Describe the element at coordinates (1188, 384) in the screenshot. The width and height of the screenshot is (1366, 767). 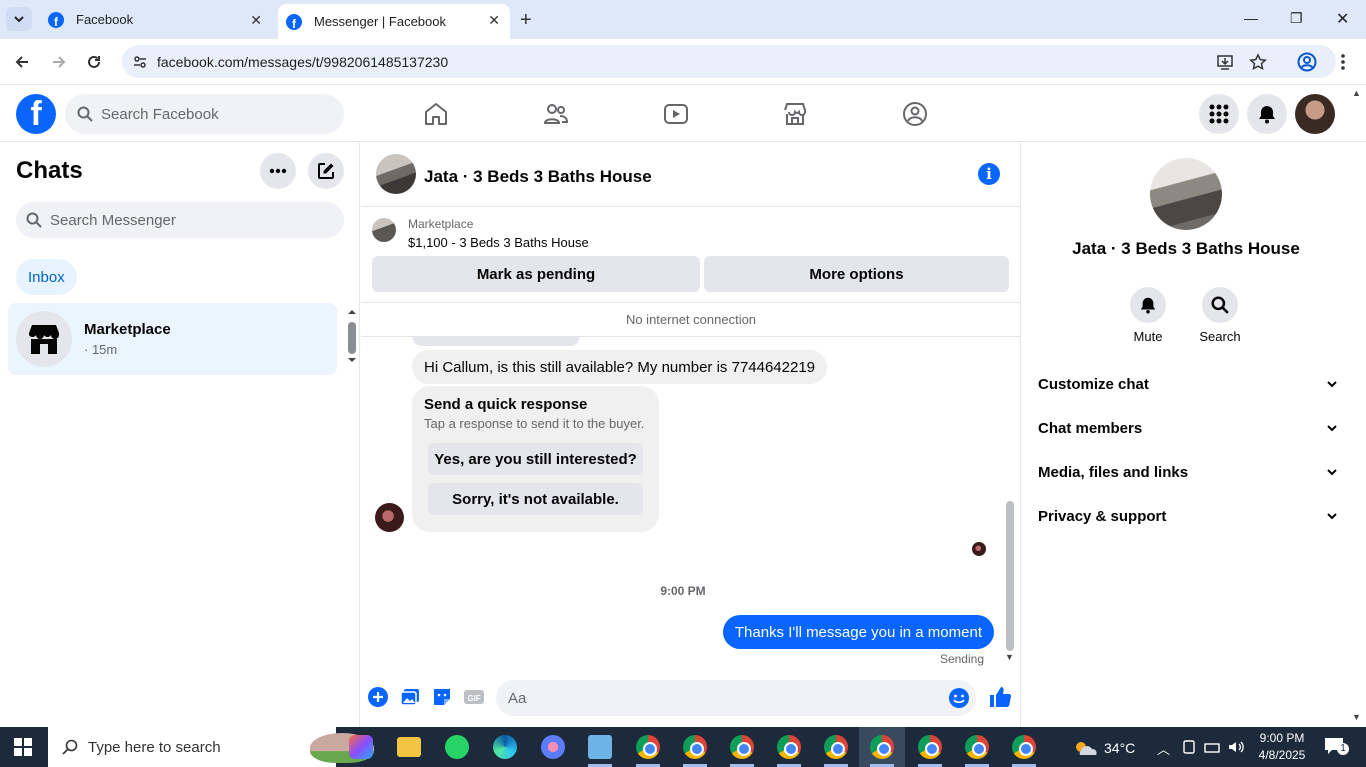
I see `customize-chat-section: Customize chat` at that location.